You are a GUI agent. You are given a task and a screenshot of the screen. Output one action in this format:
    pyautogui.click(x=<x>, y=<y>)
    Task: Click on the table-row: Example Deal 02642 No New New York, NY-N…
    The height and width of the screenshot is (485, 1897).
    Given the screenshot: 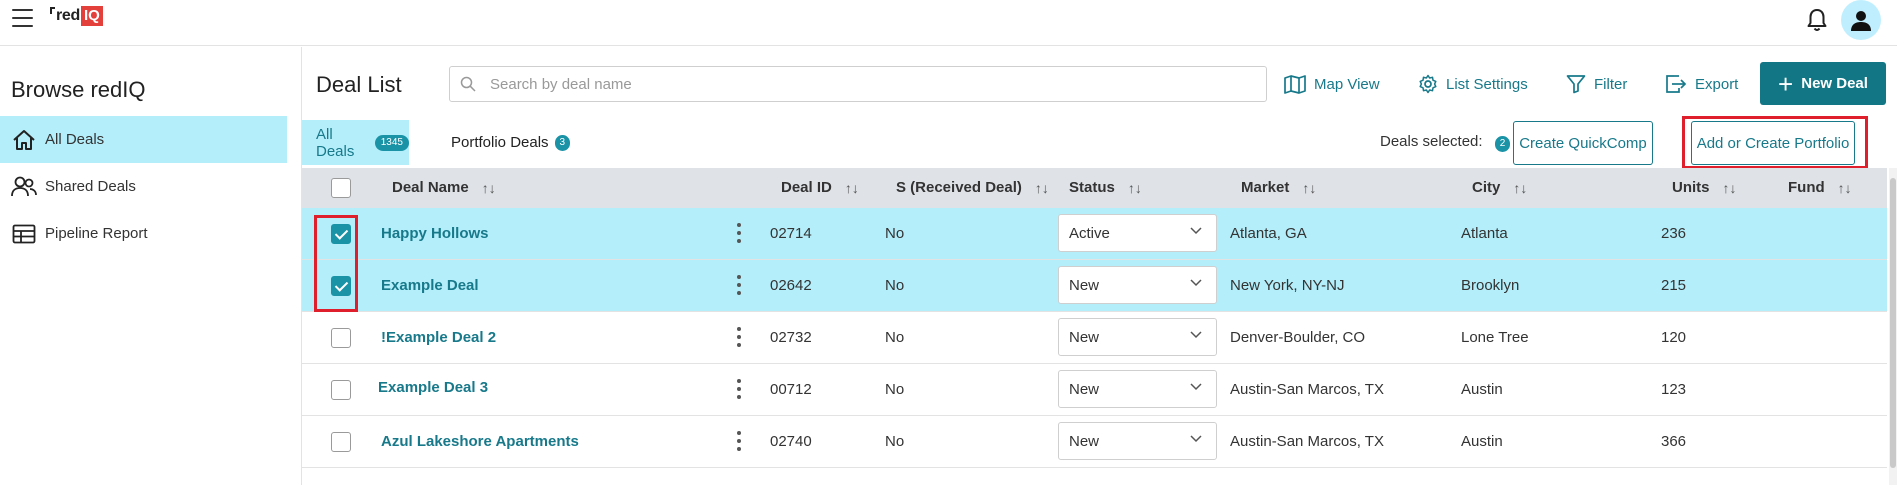 What is the action you would take?
    pyautogui.click(x=1094, y=286)
    